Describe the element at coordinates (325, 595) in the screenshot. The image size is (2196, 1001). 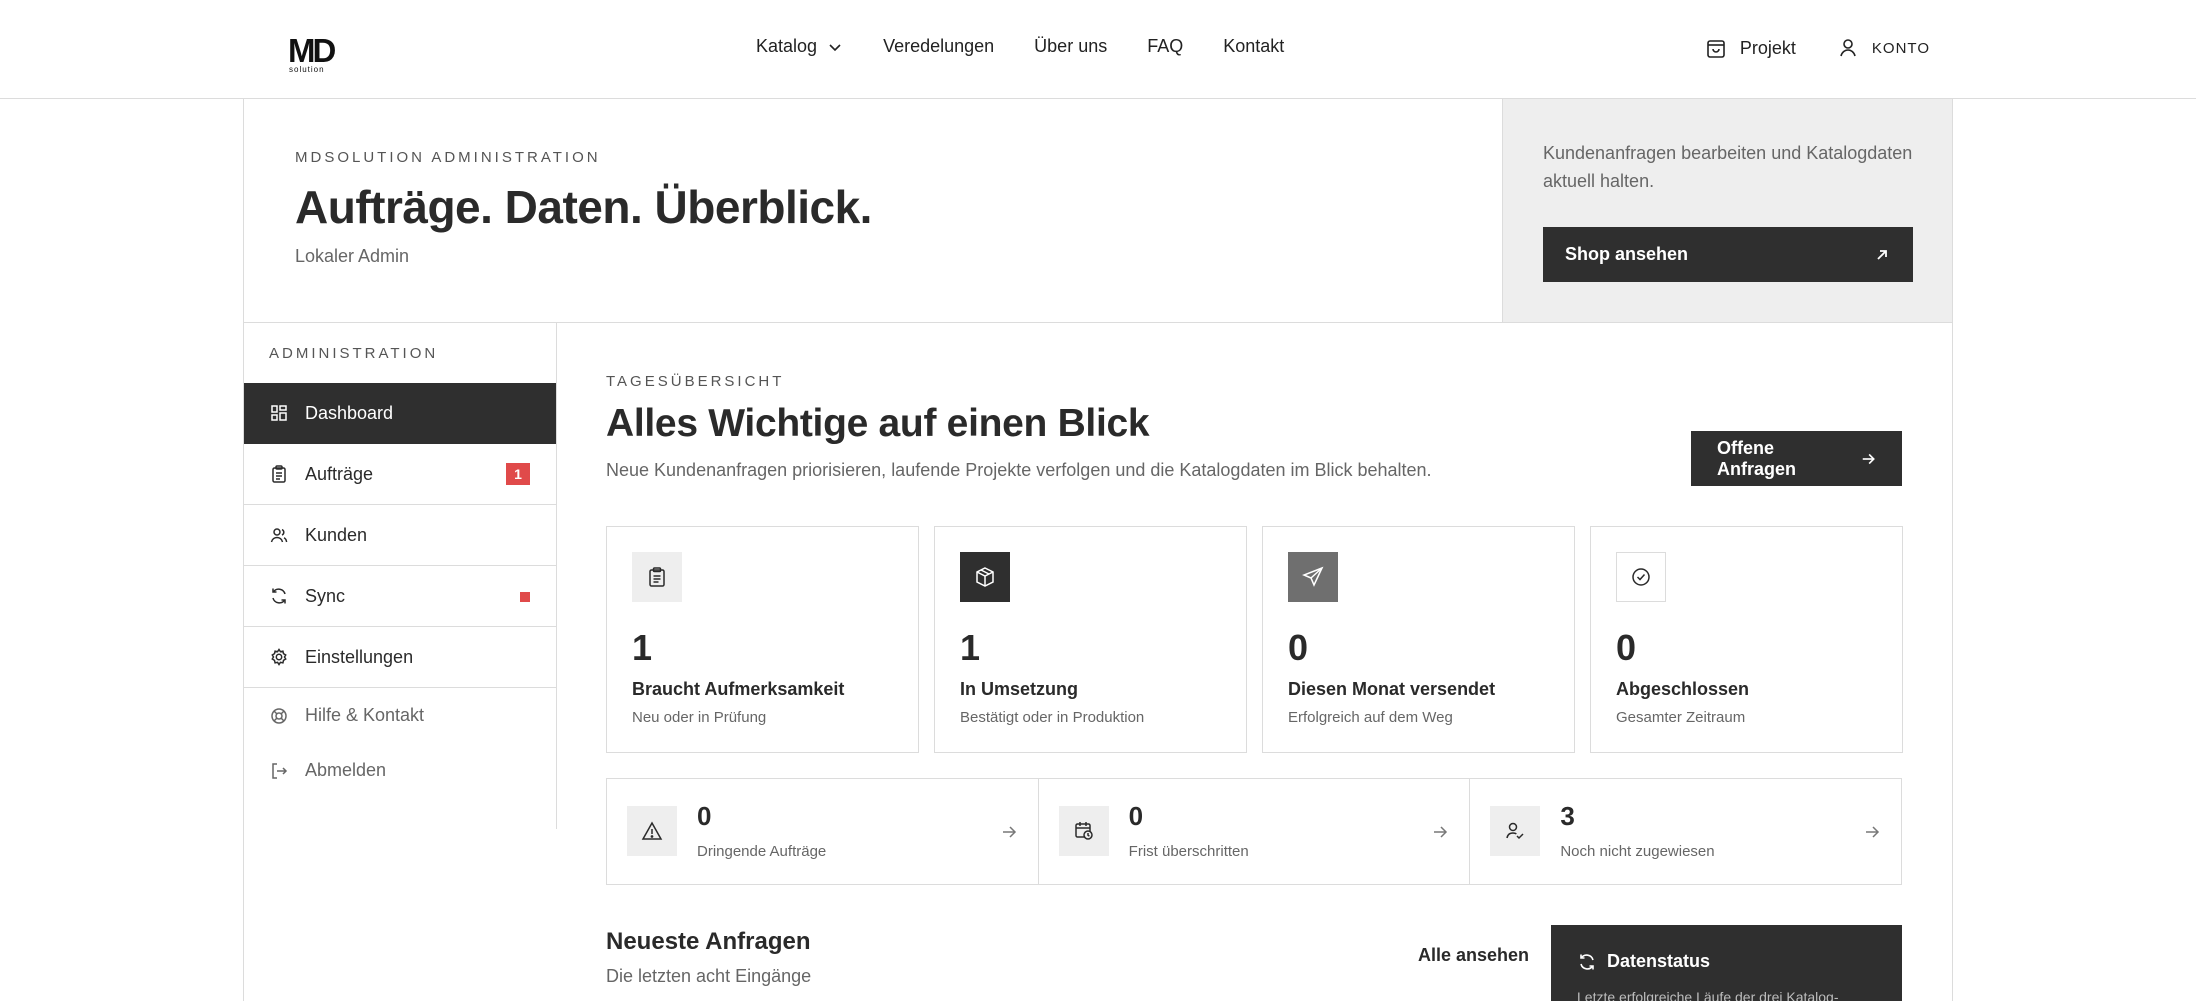
I see `sidebar-item-label: Sync` at that location.